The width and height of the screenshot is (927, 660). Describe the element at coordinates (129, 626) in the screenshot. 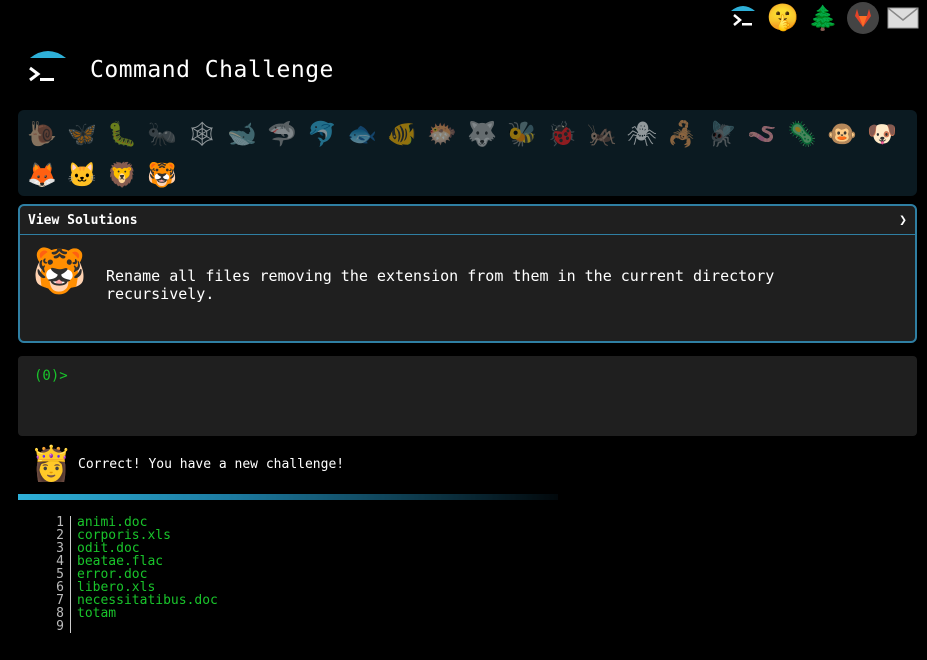

I see `listing-row: 9` at that location.